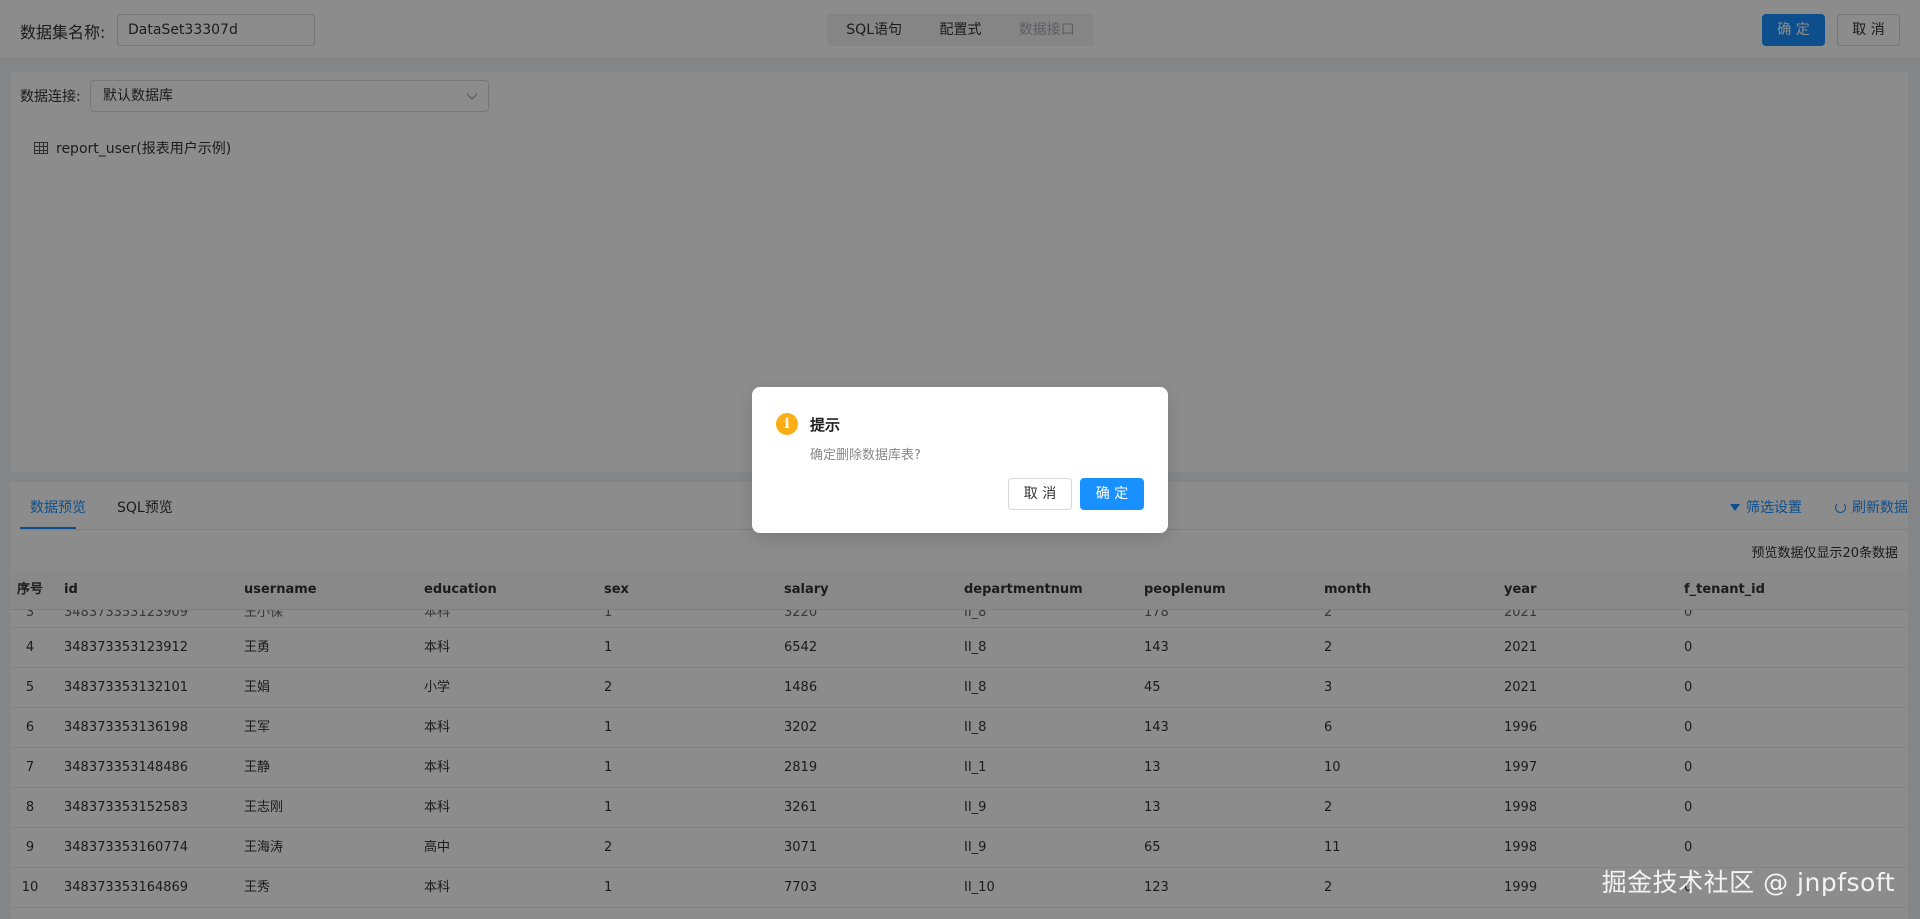 The width and height of the screenshot is (1920, 919). What do you see at coordinates (1748, 882) in the screenshot?
I see `watermark: 掘金技术社区 @ jnpfsoft` at bounding box center [1748, 882].